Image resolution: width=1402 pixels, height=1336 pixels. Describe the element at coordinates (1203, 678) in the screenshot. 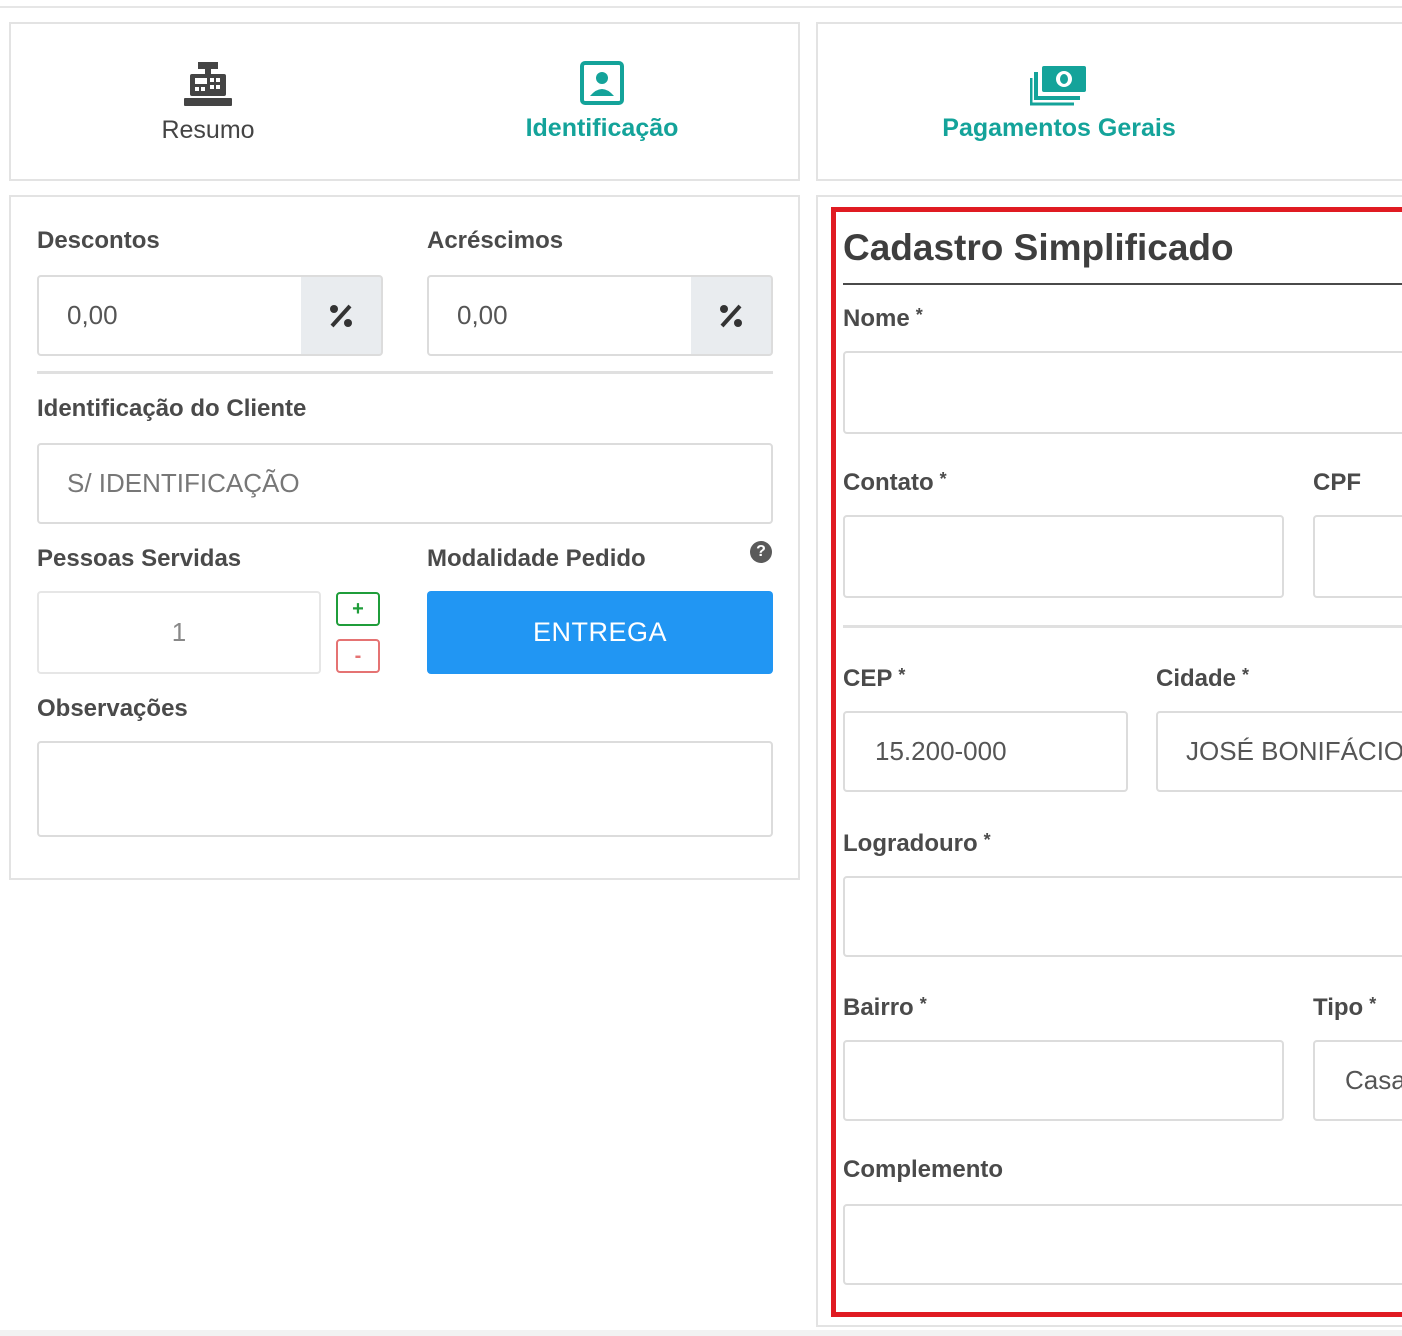

I see `cidade-label: Cidade *` at that location.